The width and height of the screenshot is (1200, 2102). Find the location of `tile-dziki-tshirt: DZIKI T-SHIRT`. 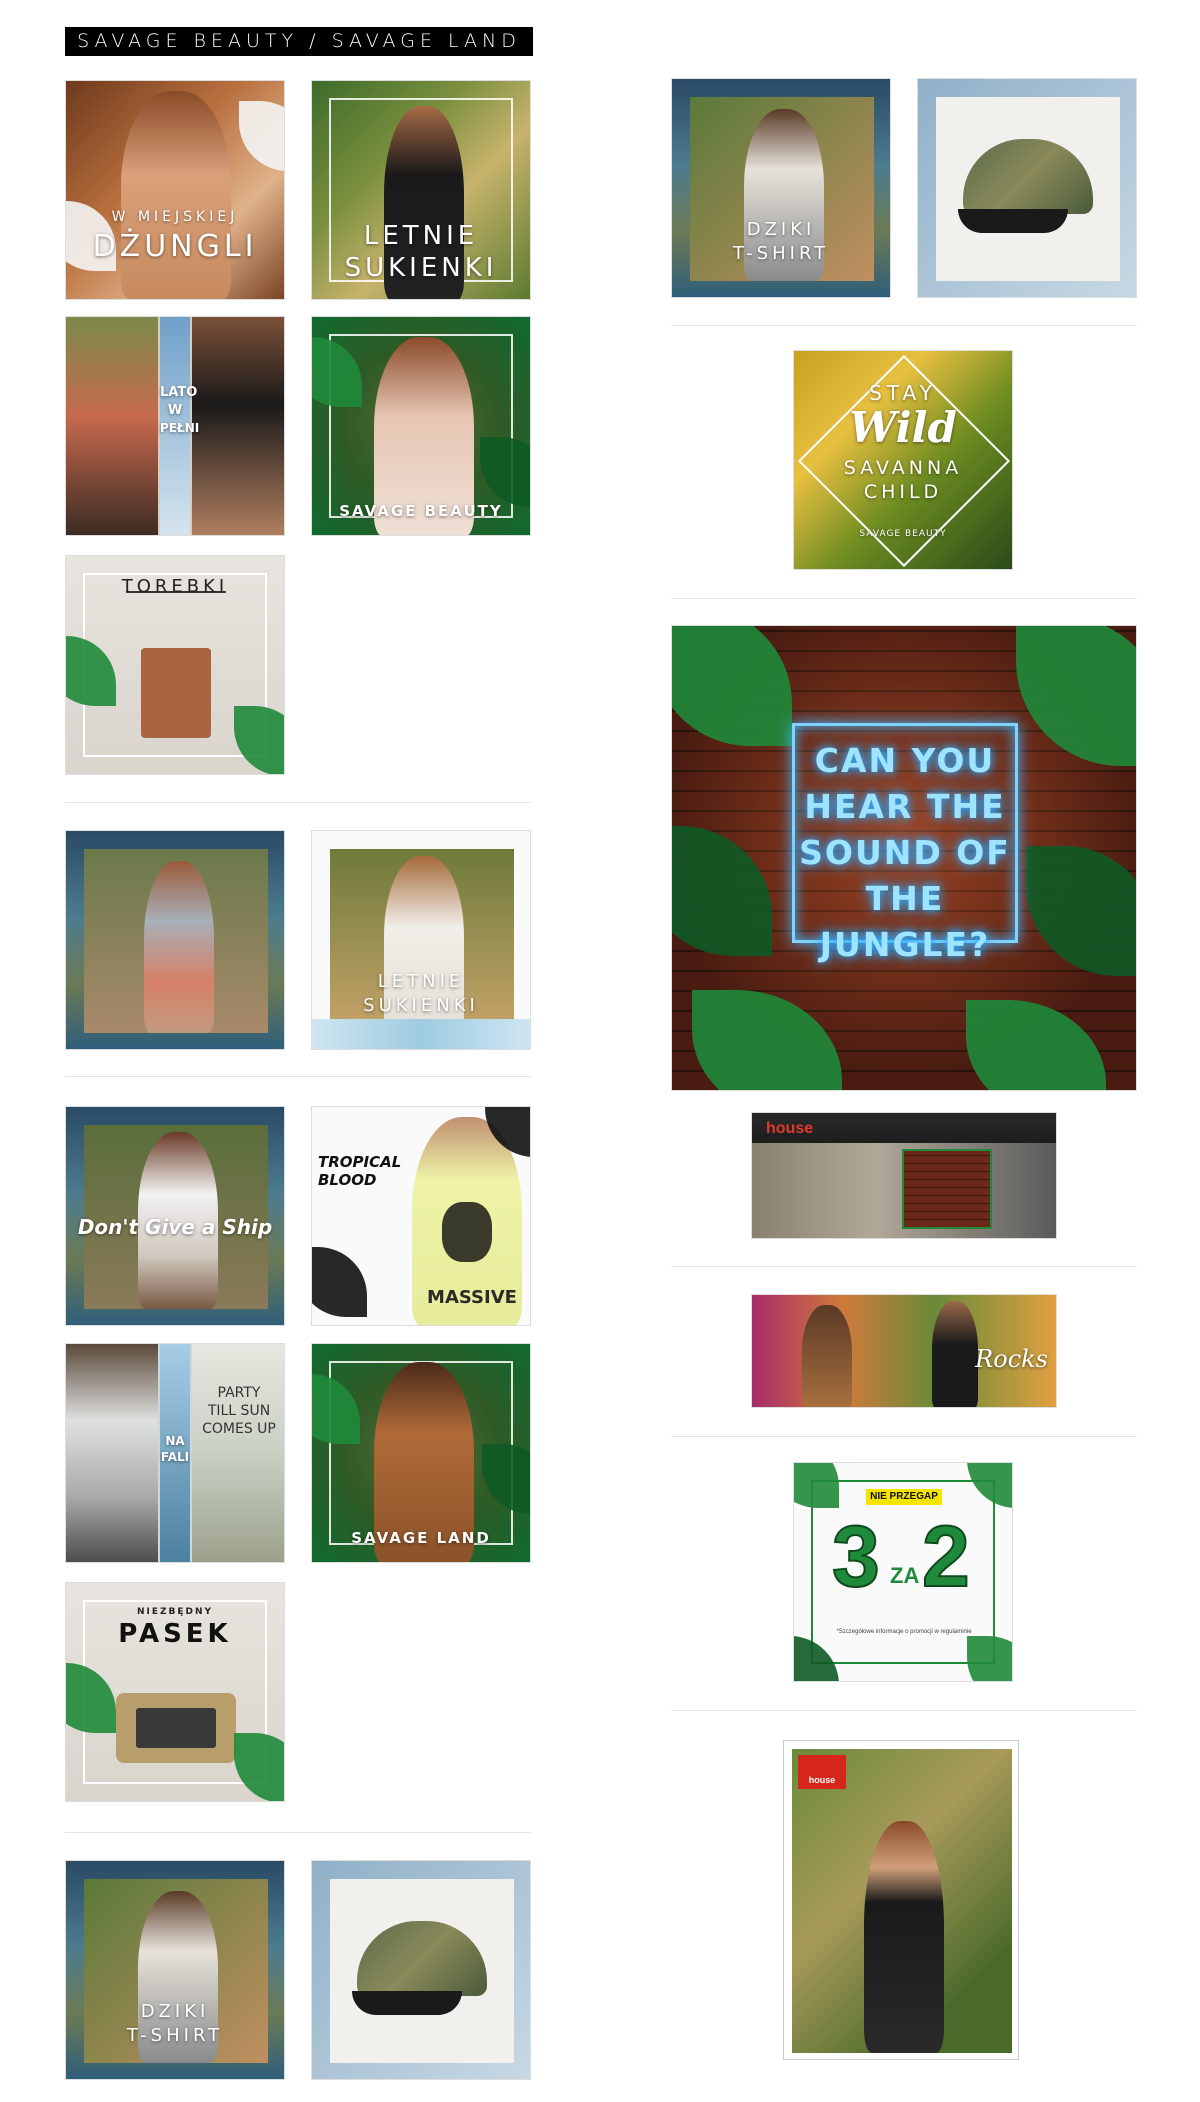

tile-dziki-tshirt: DZIKI T-SHIRT is located at coordinates (175, 1970).